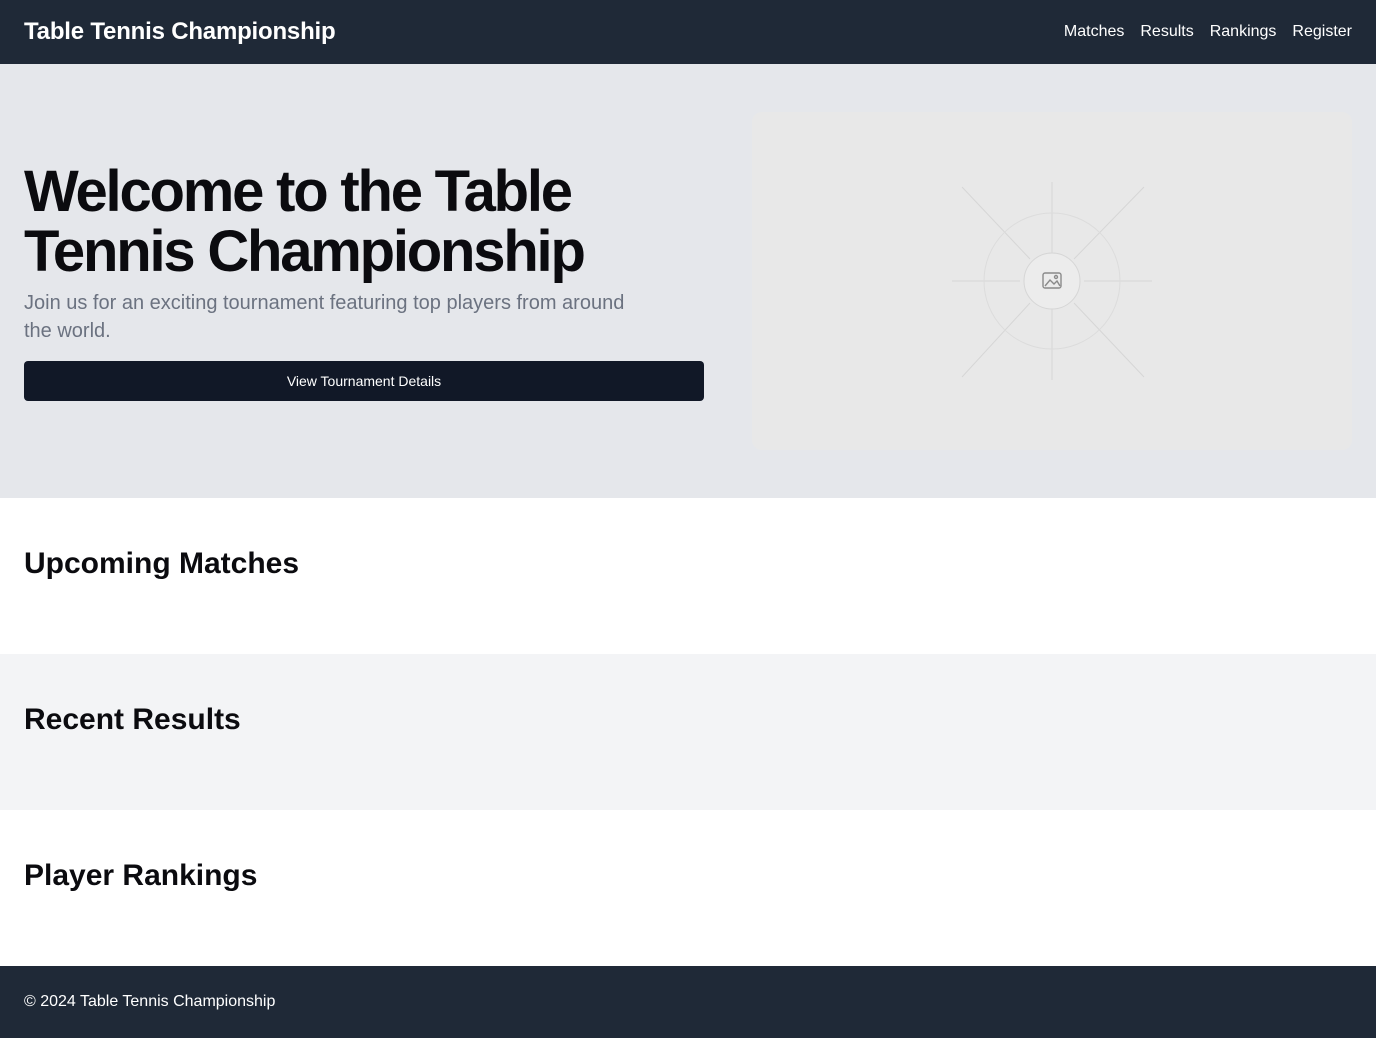 This screenshot has width=1376, height=1038. What do you see at coordinates (1208, 32) in the screenshot?
I see `main-nav: Matches Results Rankings Register` at bounding box center [1208, 32].